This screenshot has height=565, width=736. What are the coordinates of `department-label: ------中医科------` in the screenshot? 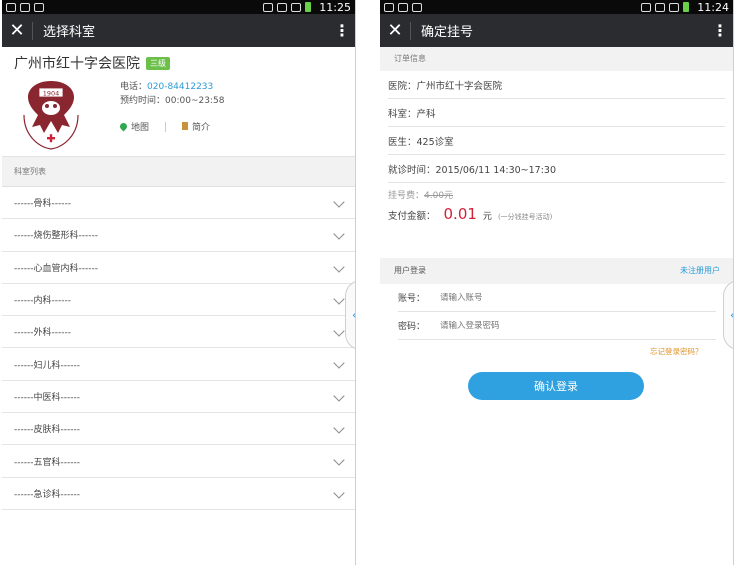 It's located at (47, 397).